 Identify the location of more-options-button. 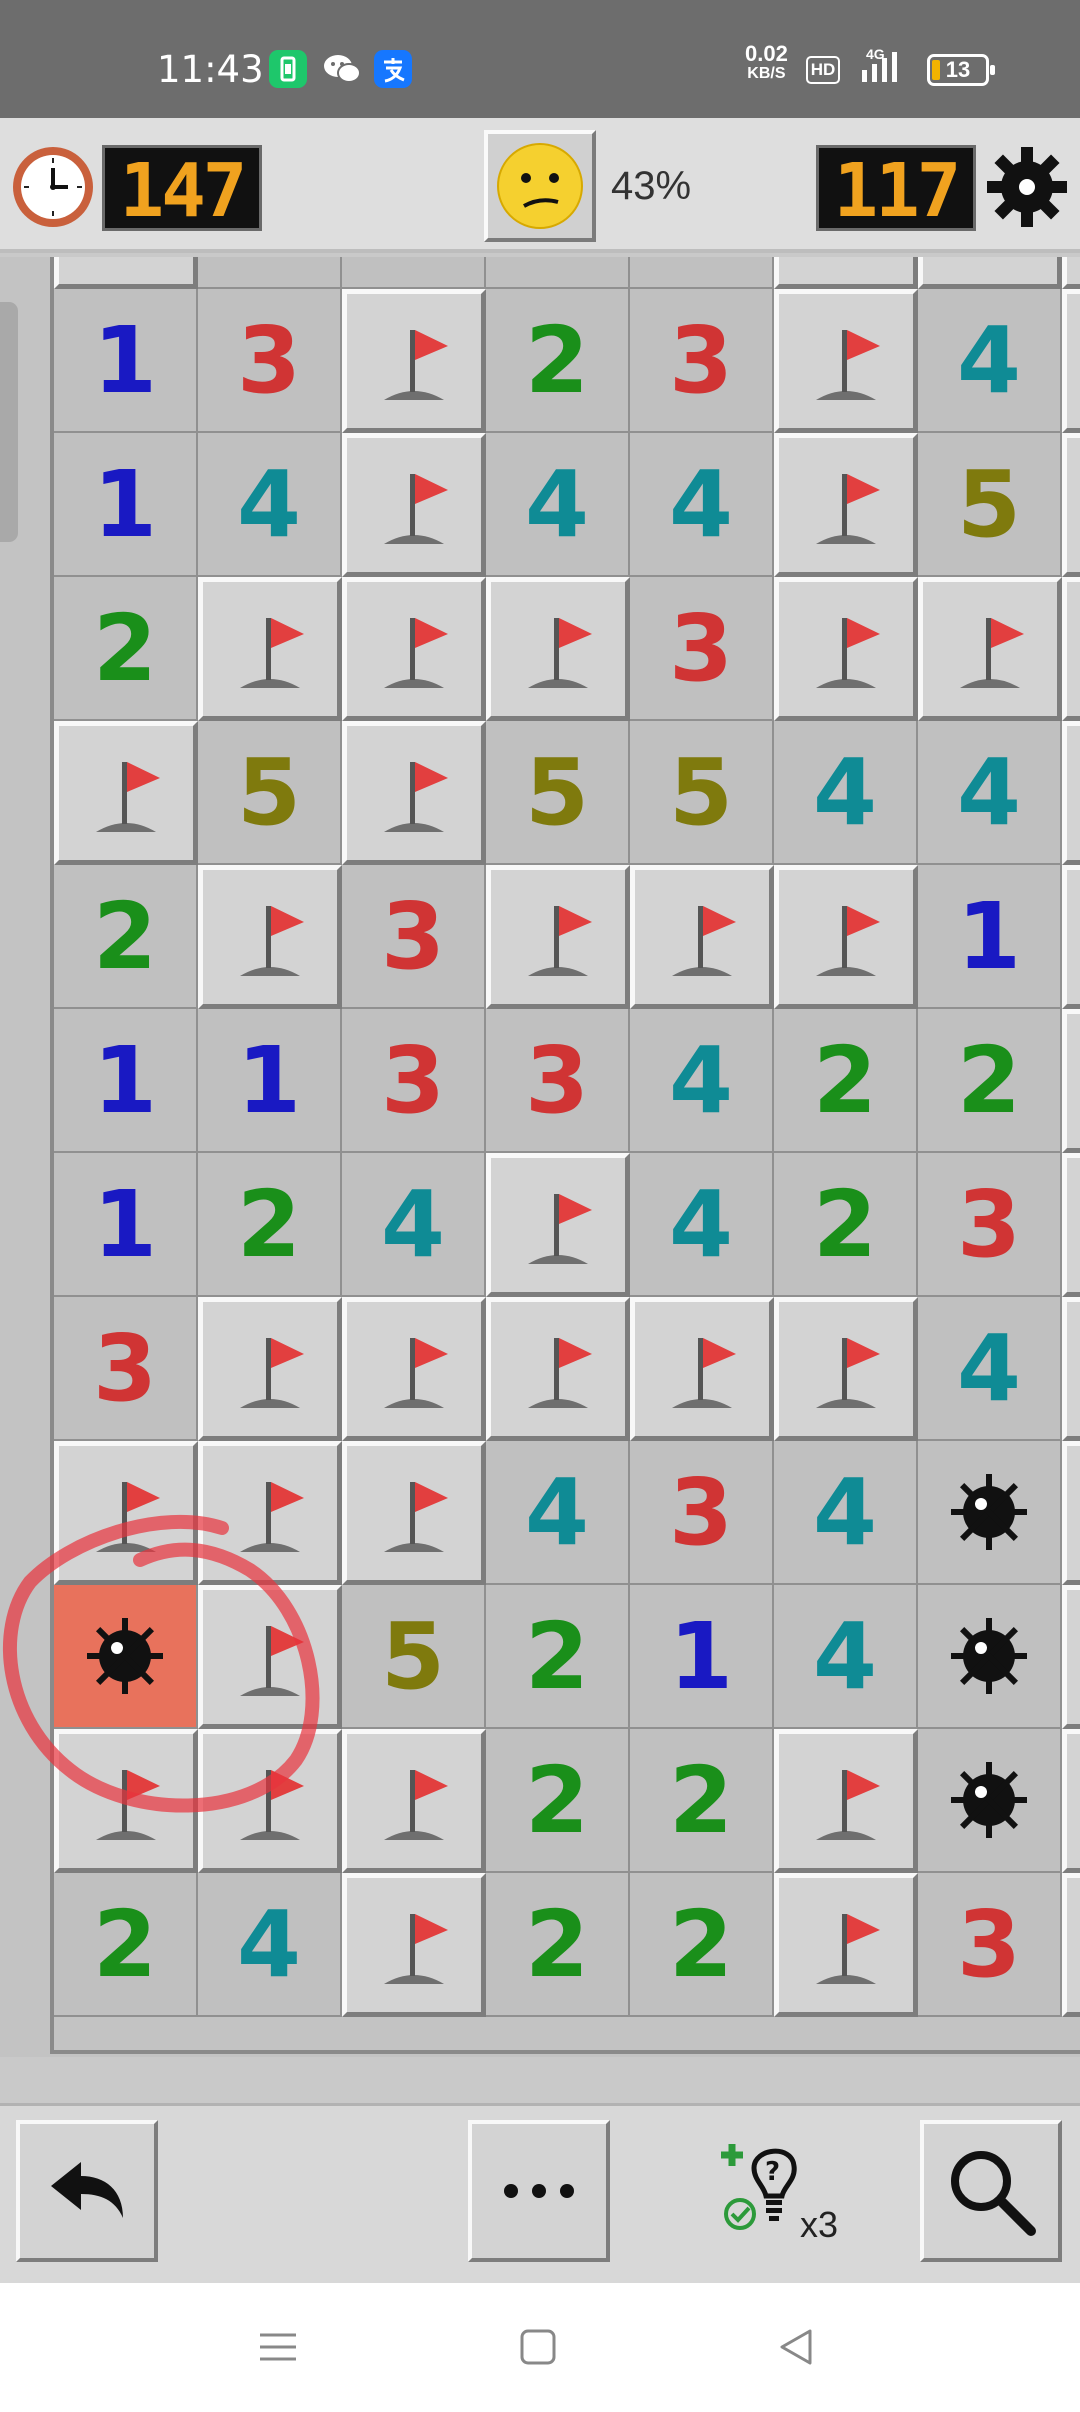
(539, 2191).